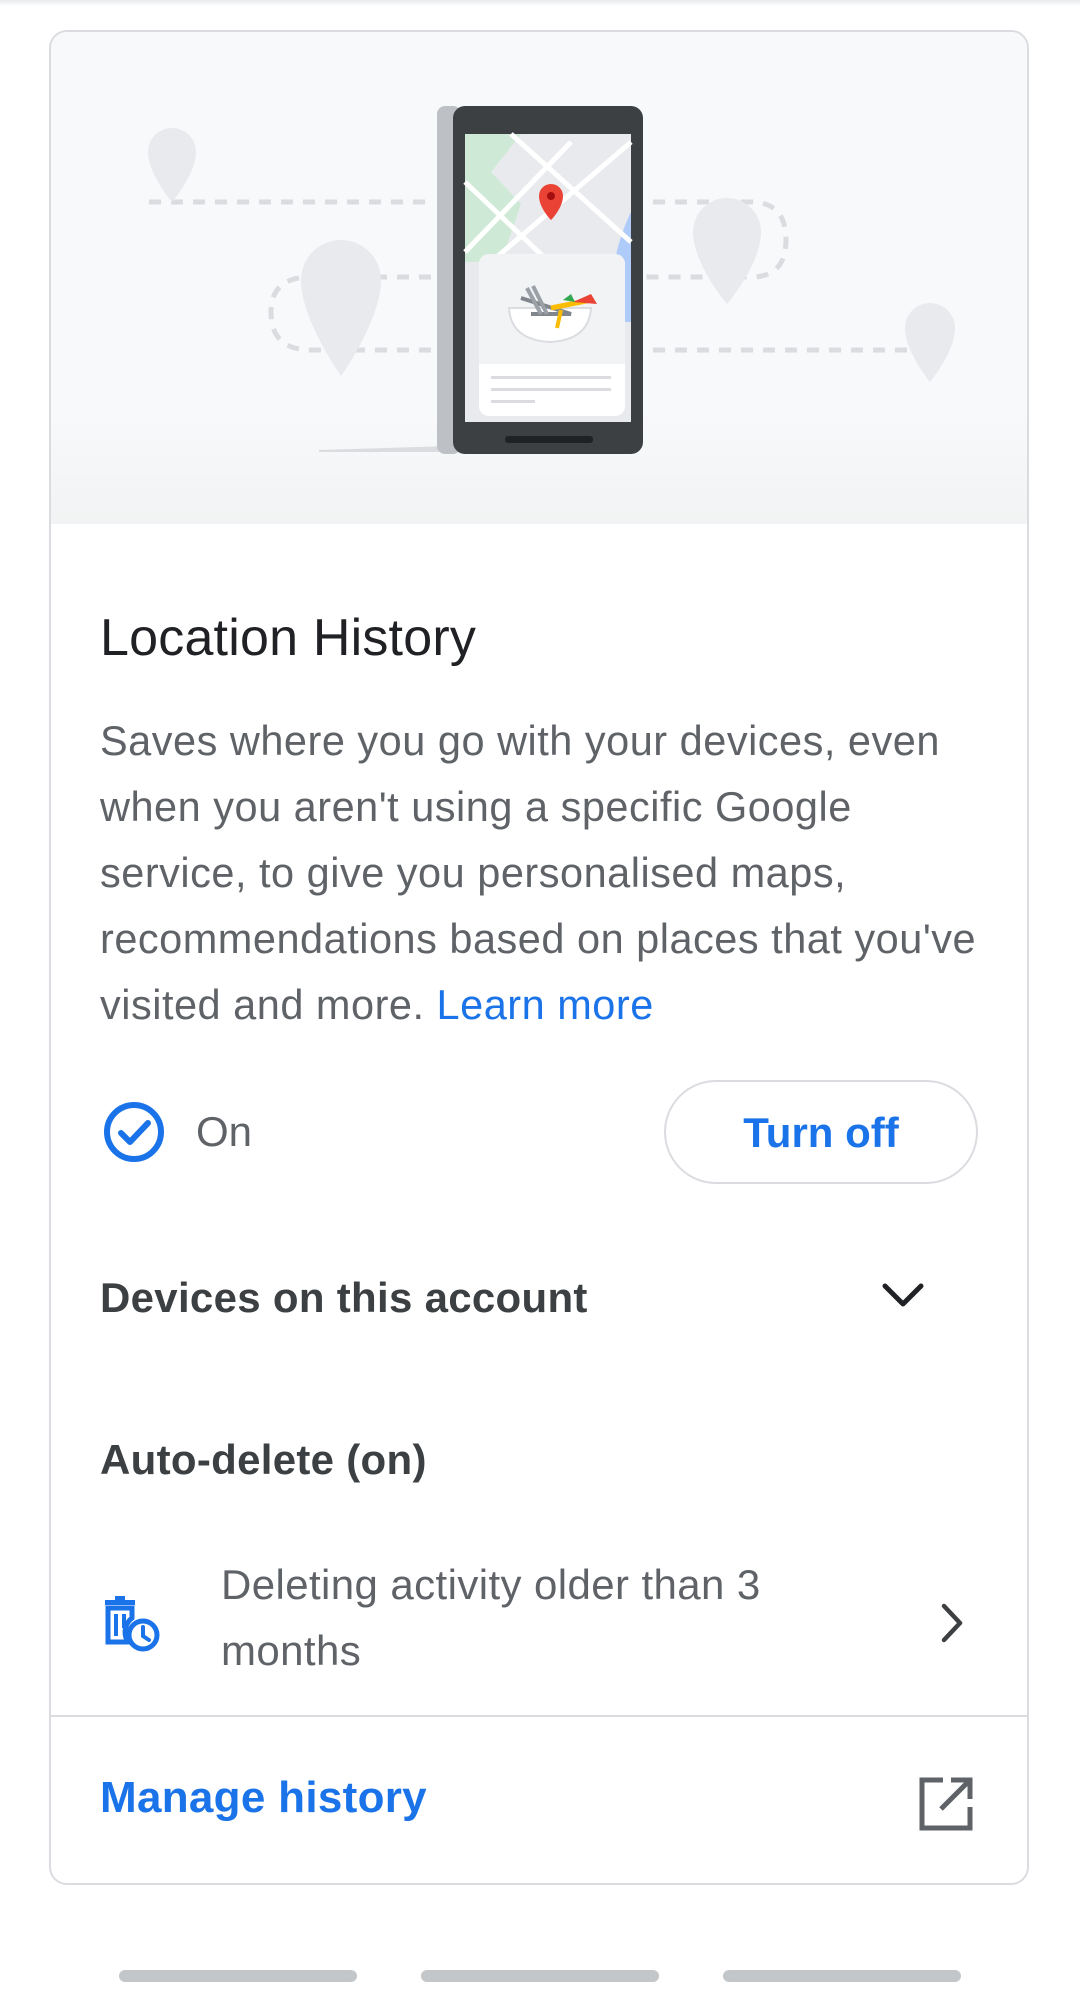  I want to click on location-phone-illustration, so click(551, 280).